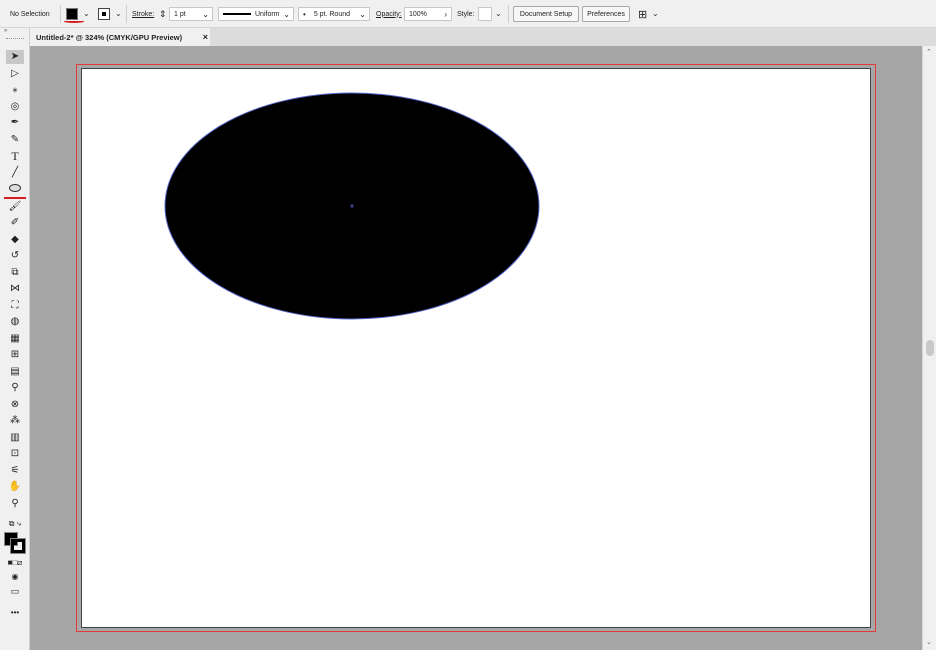  Describe the element at coordinates (15, 524) in the screenshot. I see `swap-default-colors-icon: ⧉ ⤷` at that location.